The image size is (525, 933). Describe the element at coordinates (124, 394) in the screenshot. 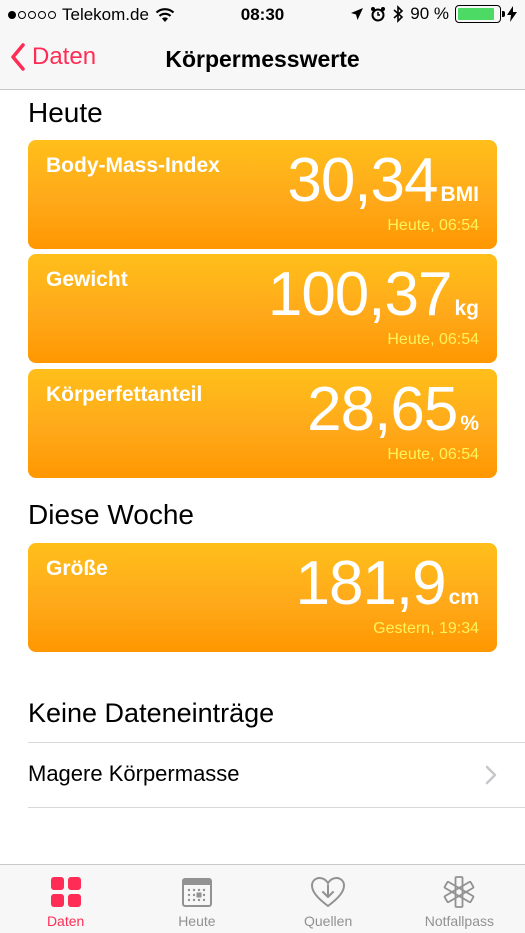

I see `card-label: Körperfettanteil` at that location.